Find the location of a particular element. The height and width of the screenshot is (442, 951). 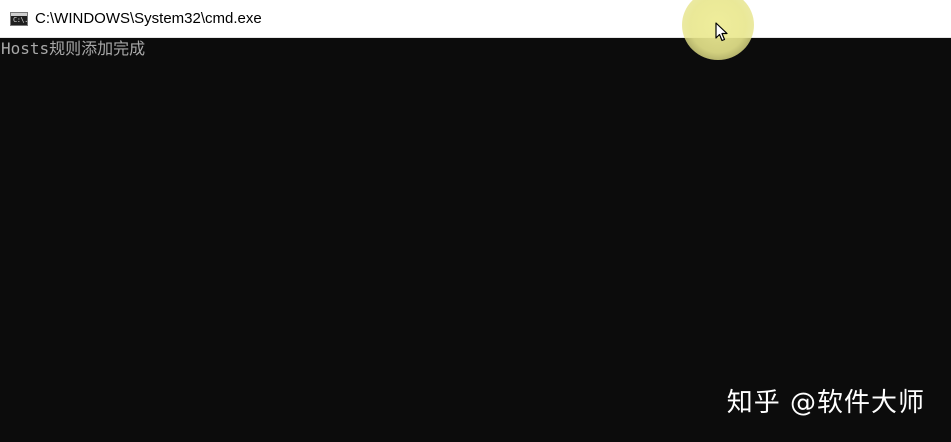

cmd-console-icon: C:\. is located at coordinates (19, 19).